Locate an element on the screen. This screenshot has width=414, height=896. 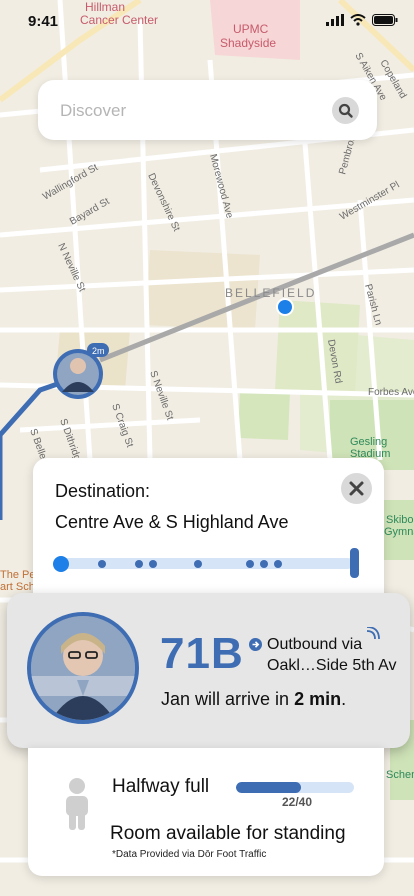
direction-line-1: Outbound via is located at coordinates (315, 644).